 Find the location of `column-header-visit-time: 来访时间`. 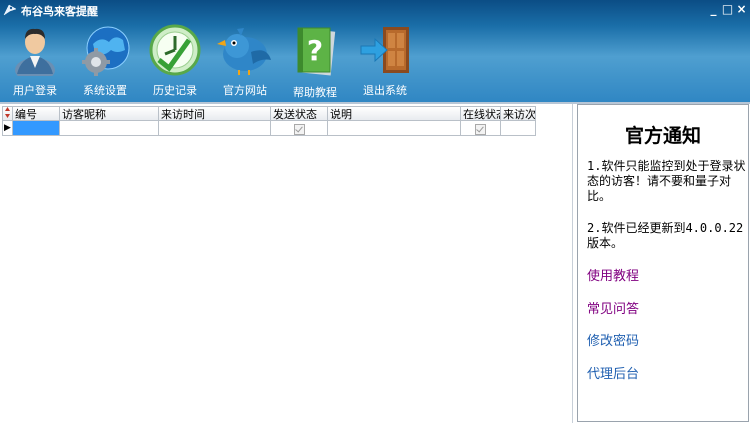

column-header-visit-time: 来访时间 is located at coordinates (215, 113).